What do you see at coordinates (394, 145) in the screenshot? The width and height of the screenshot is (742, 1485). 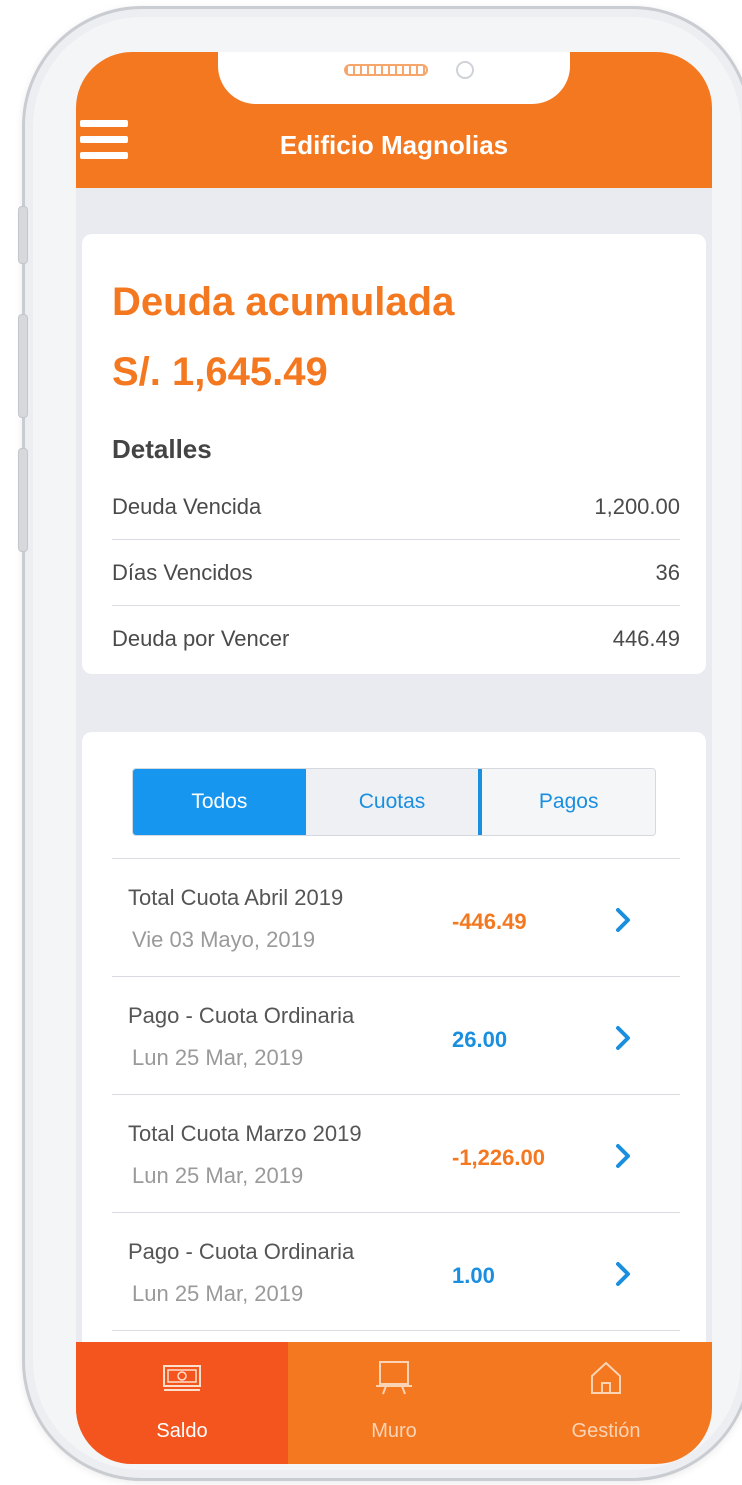 I see `page-title: Edificio Magnolias` at bounding box center [394, 145].